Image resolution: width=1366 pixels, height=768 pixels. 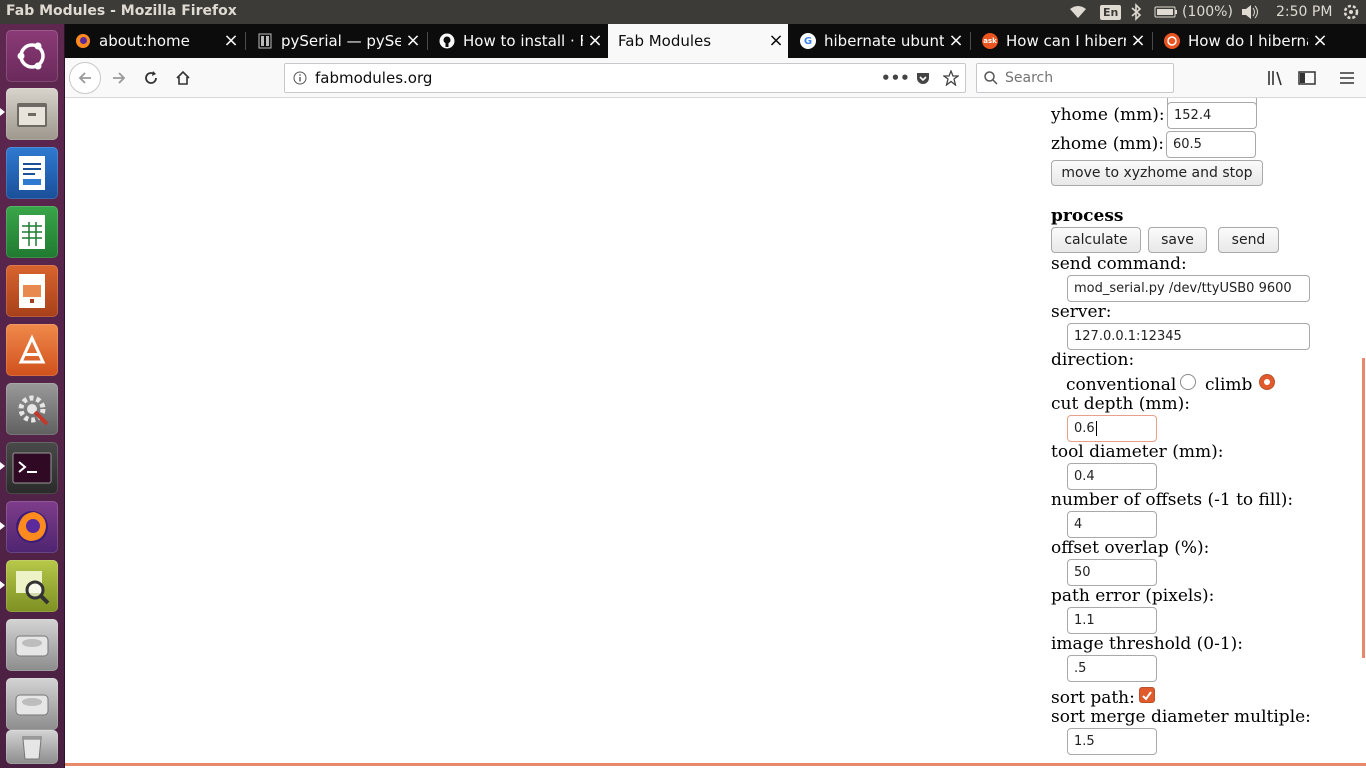 I want to click on sidebar-icon, so click(x=1307, y=78).